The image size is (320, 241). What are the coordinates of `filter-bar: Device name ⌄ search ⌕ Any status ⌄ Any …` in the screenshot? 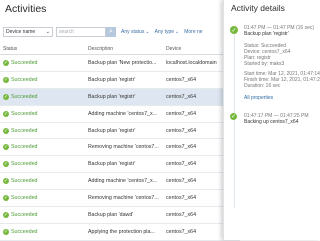 It's located at (103, 32).